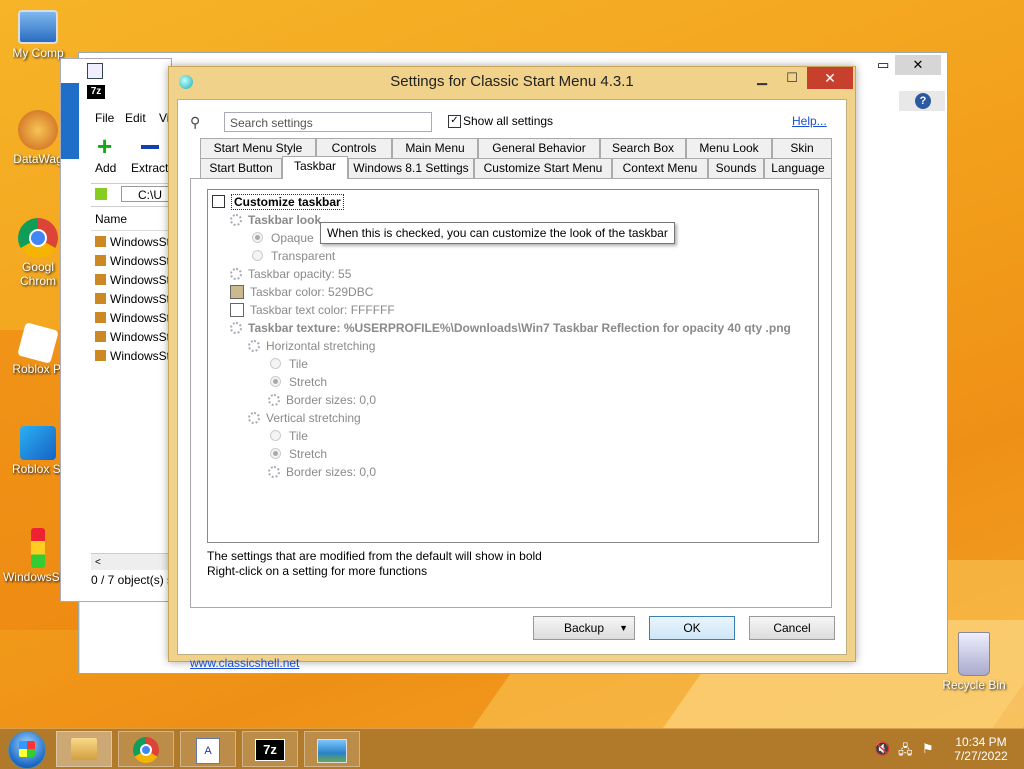  I want to click on show-all-checkbox: ✓, so click(454, 121).